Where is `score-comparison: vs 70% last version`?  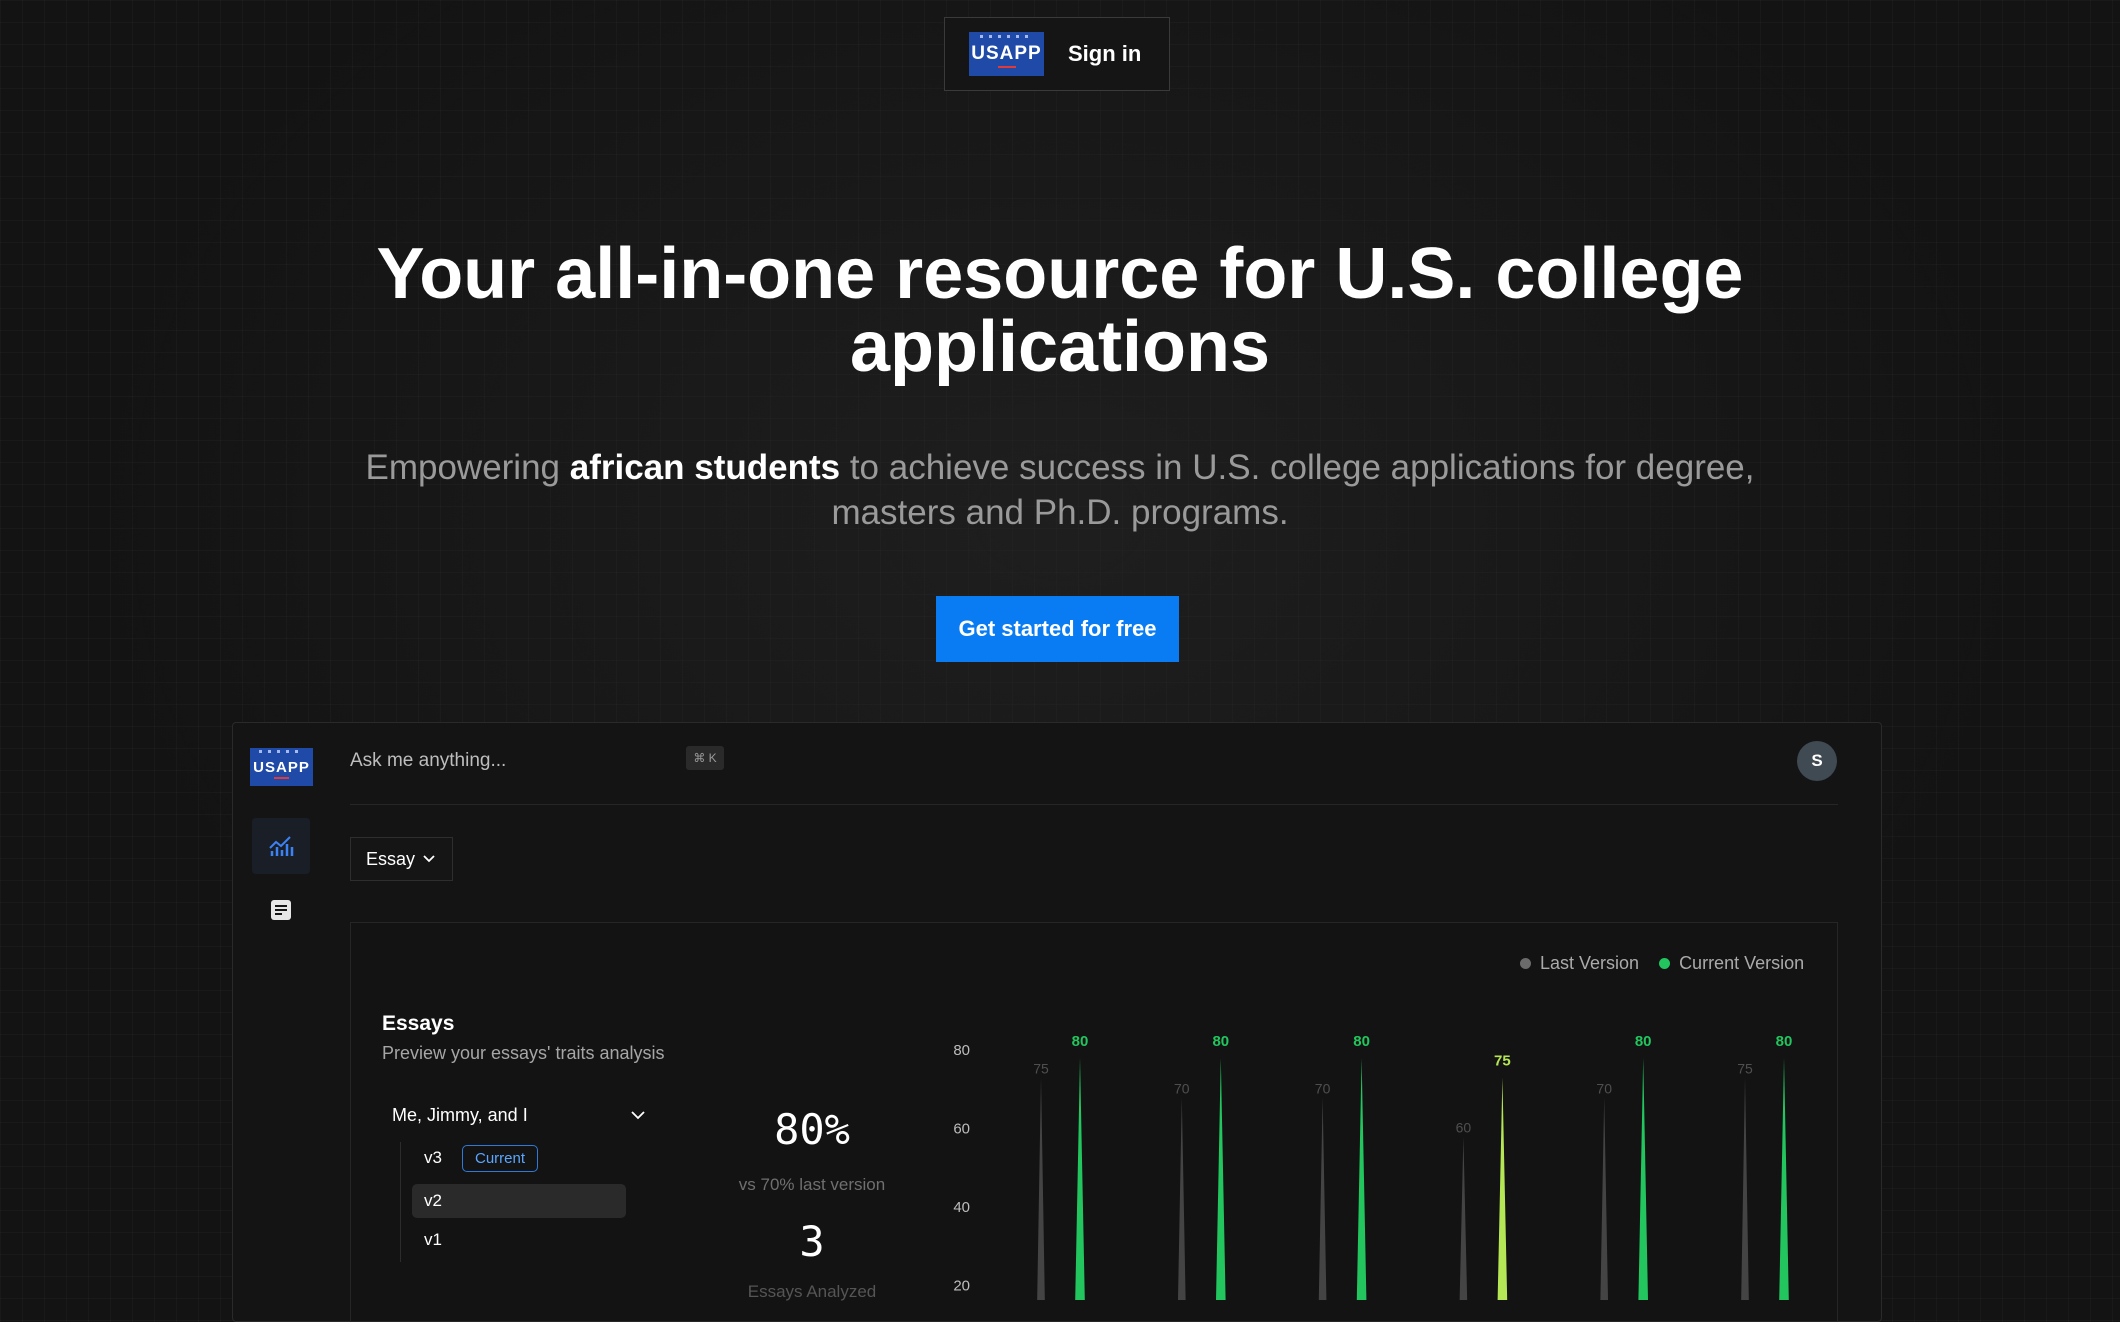
score-comparison: vs 70% last version is located at coordinates (812, 1184).